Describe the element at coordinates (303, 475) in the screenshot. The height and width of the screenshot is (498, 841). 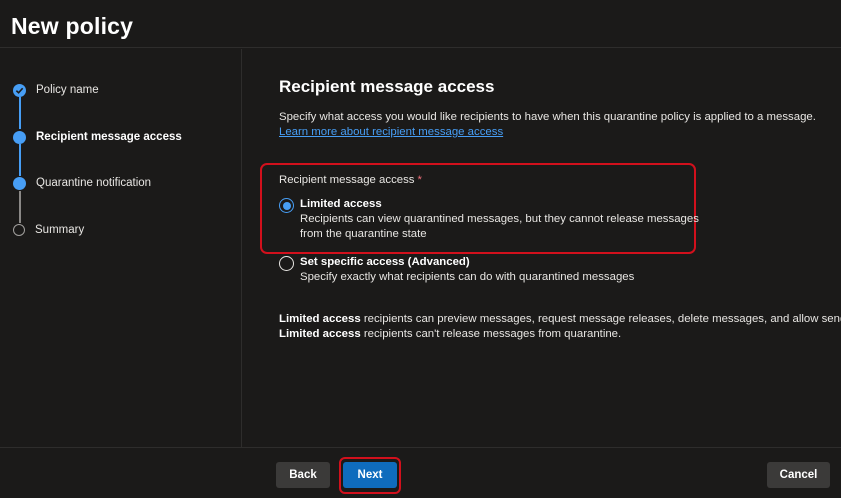
I see `back-button: Back` at that location.